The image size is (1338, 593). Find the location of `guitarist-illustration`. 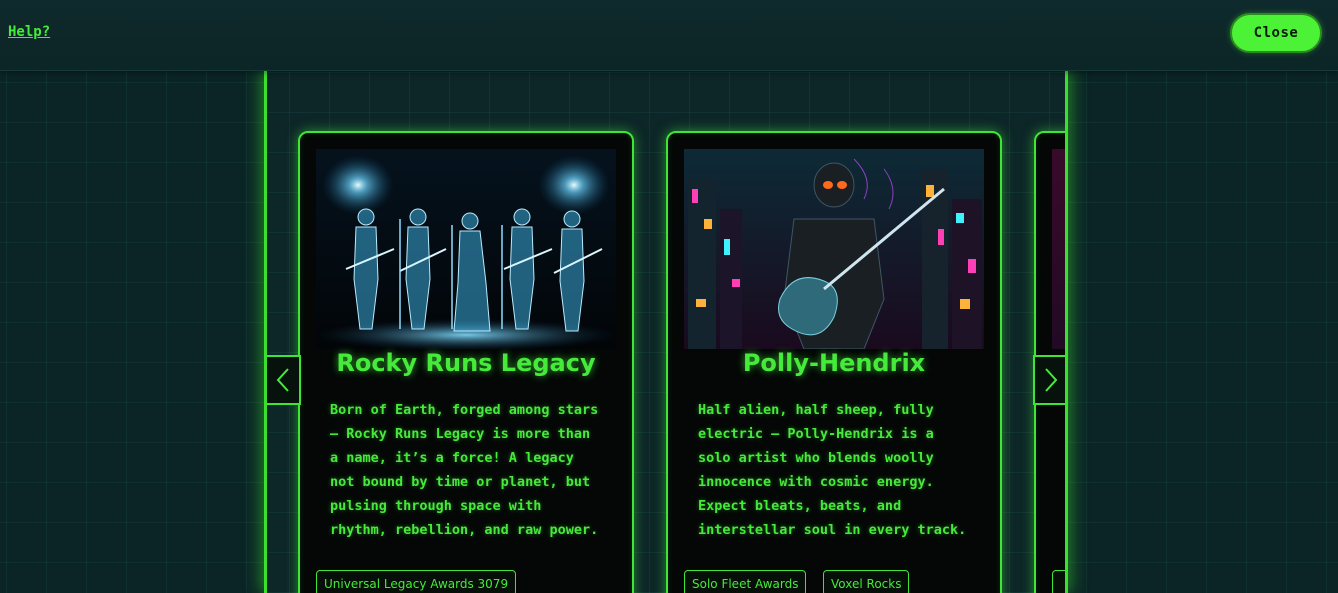

guitarist-illustration is located at coordinates (834, 249).